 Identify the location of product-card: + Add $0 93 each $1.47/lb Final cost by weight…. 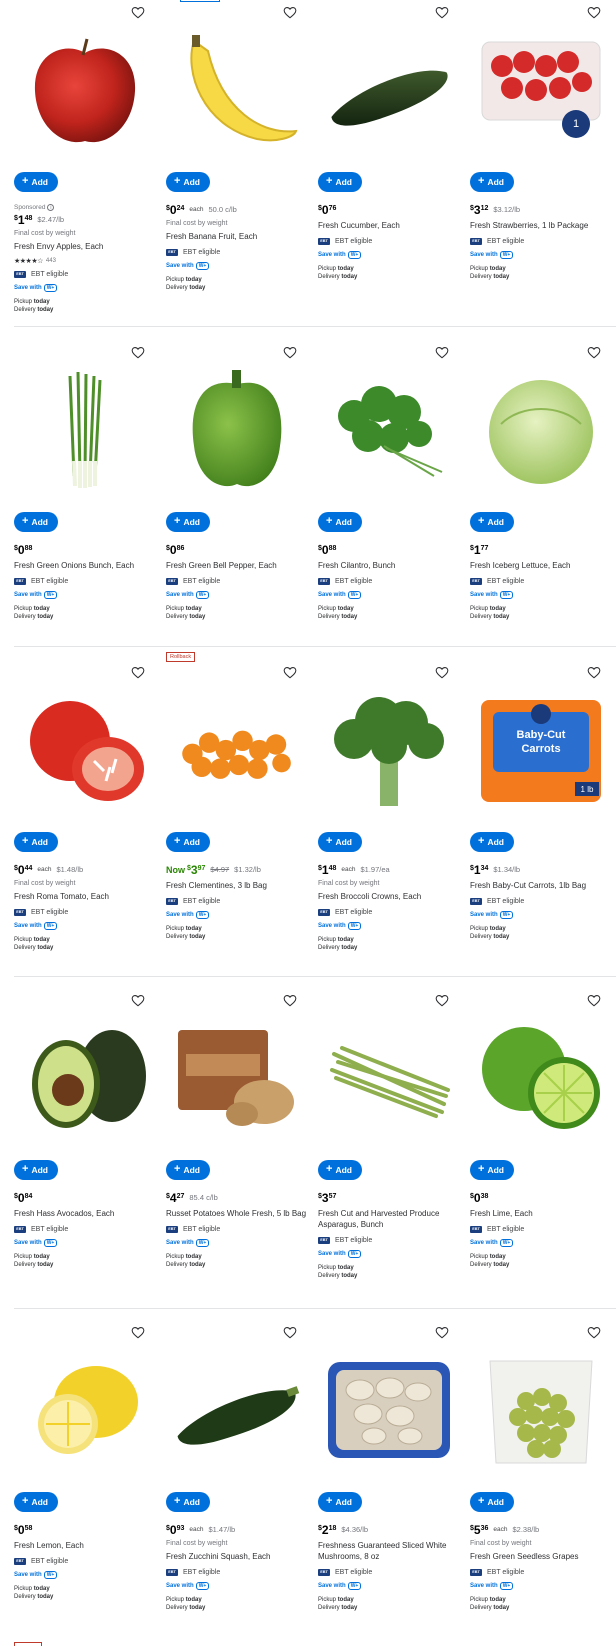
(242, 1480).